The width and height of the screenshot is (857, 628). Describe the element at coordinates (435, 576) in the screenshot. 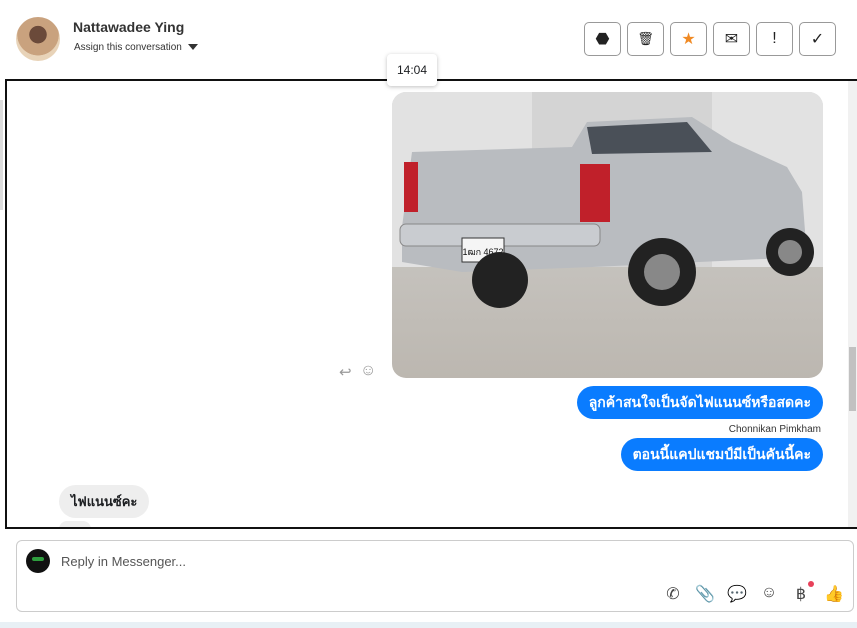

I see `reply-composer: Reply in Messenger... ✆ 📎 💬 ☺ ฿ 👍` at that location.